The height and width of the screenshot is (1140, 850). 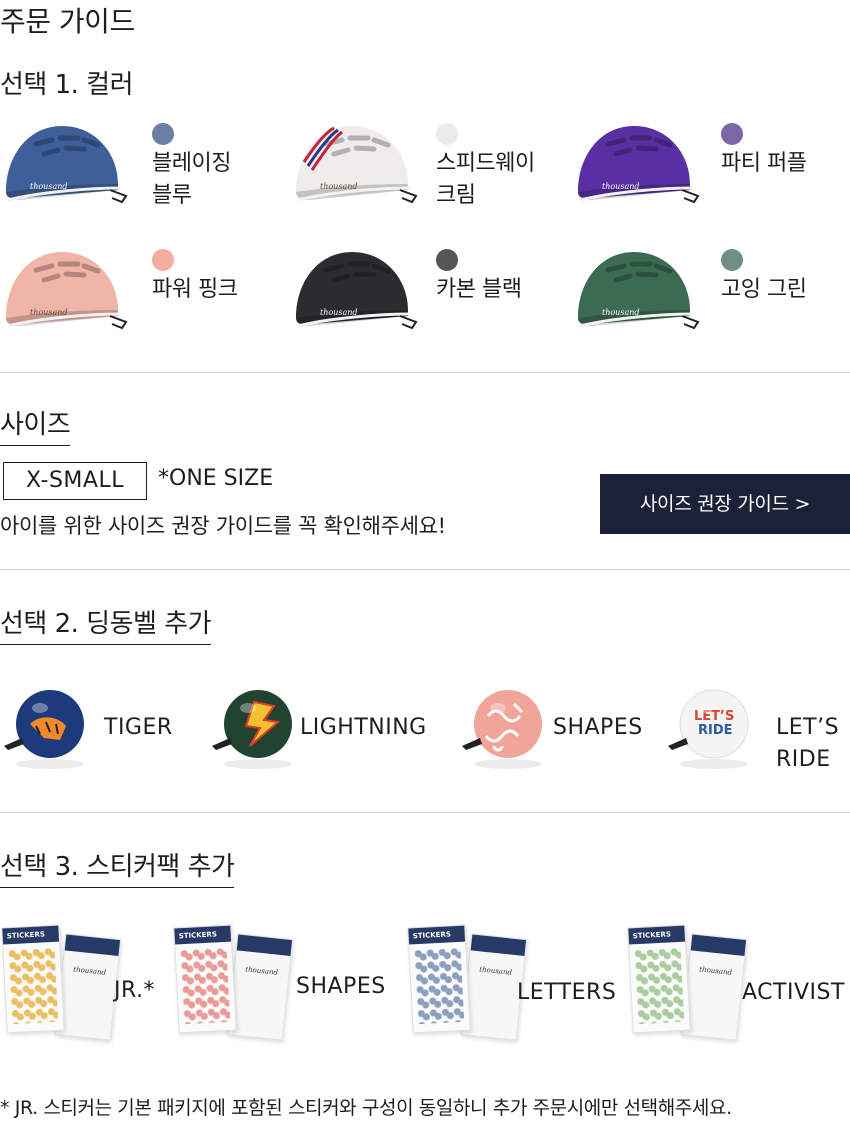 I want to click on bell-name: TIGER, so click(x=138, y=728).